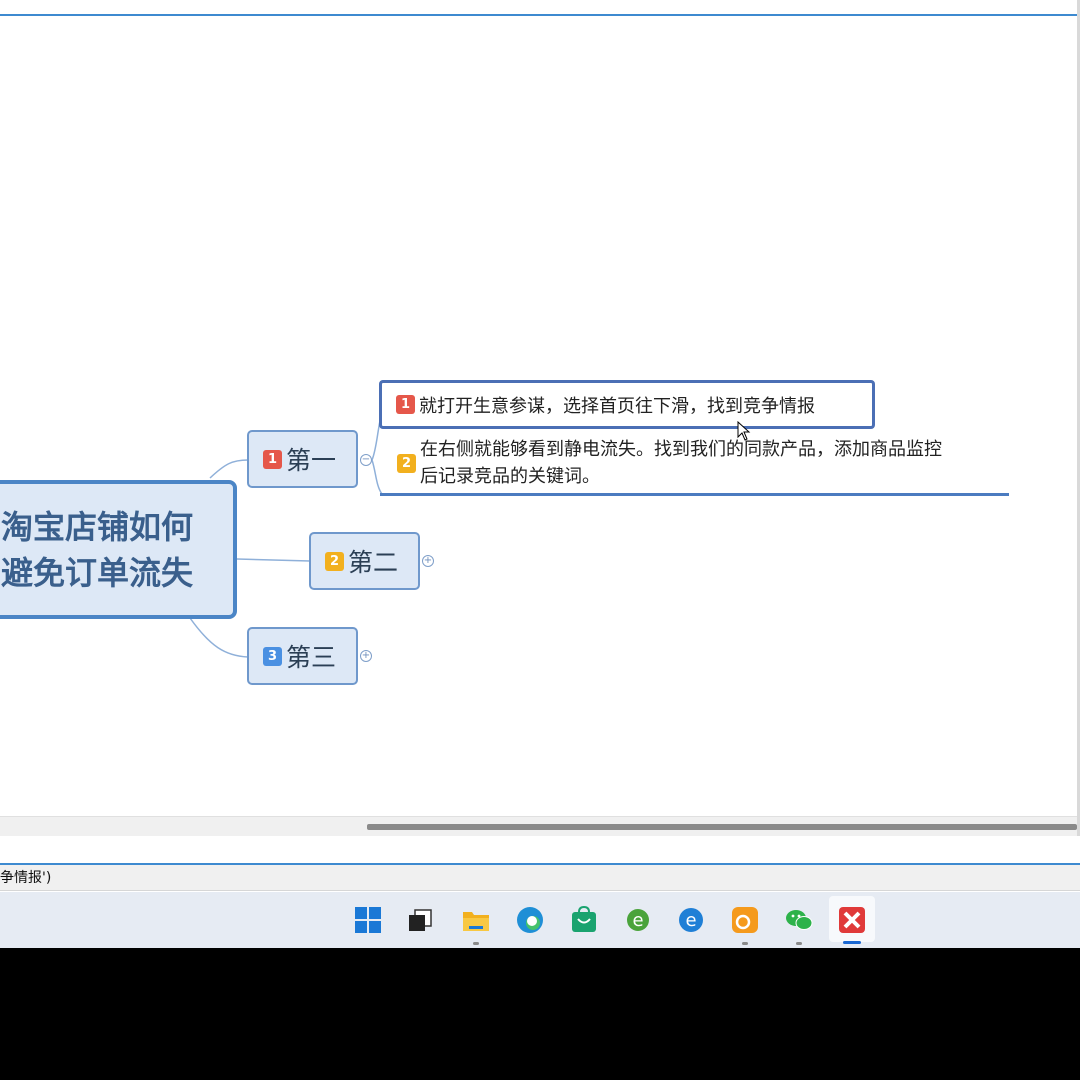 The width and height of the screenshot is (1080, 1080). Describe the element at coordinates (373, 562) in the screenshot. I see `topic-second-label: 第二` at that location.